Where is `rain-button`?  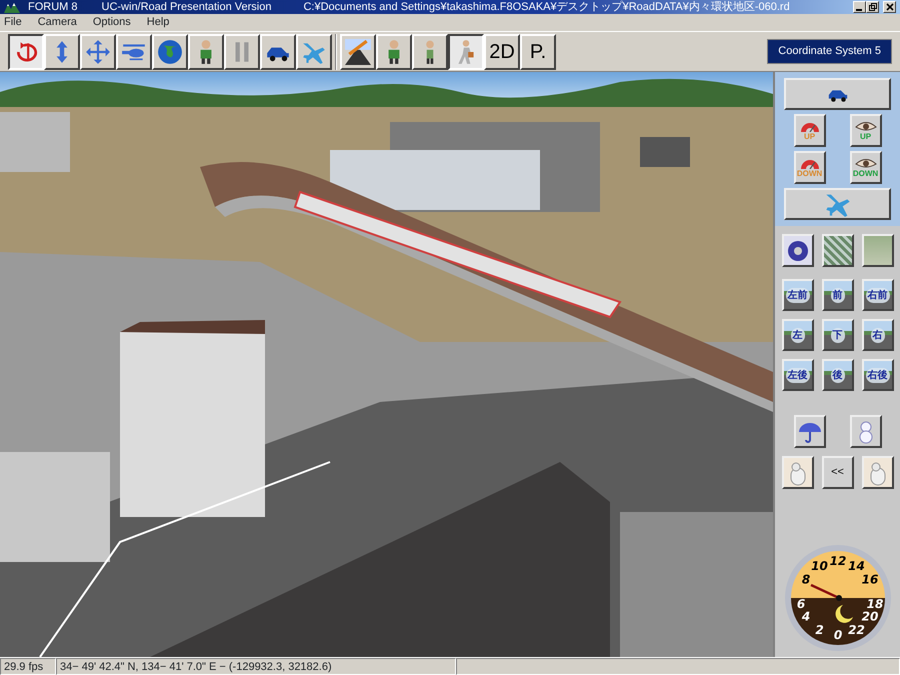
rain-button is located at coordinates (810, 431).